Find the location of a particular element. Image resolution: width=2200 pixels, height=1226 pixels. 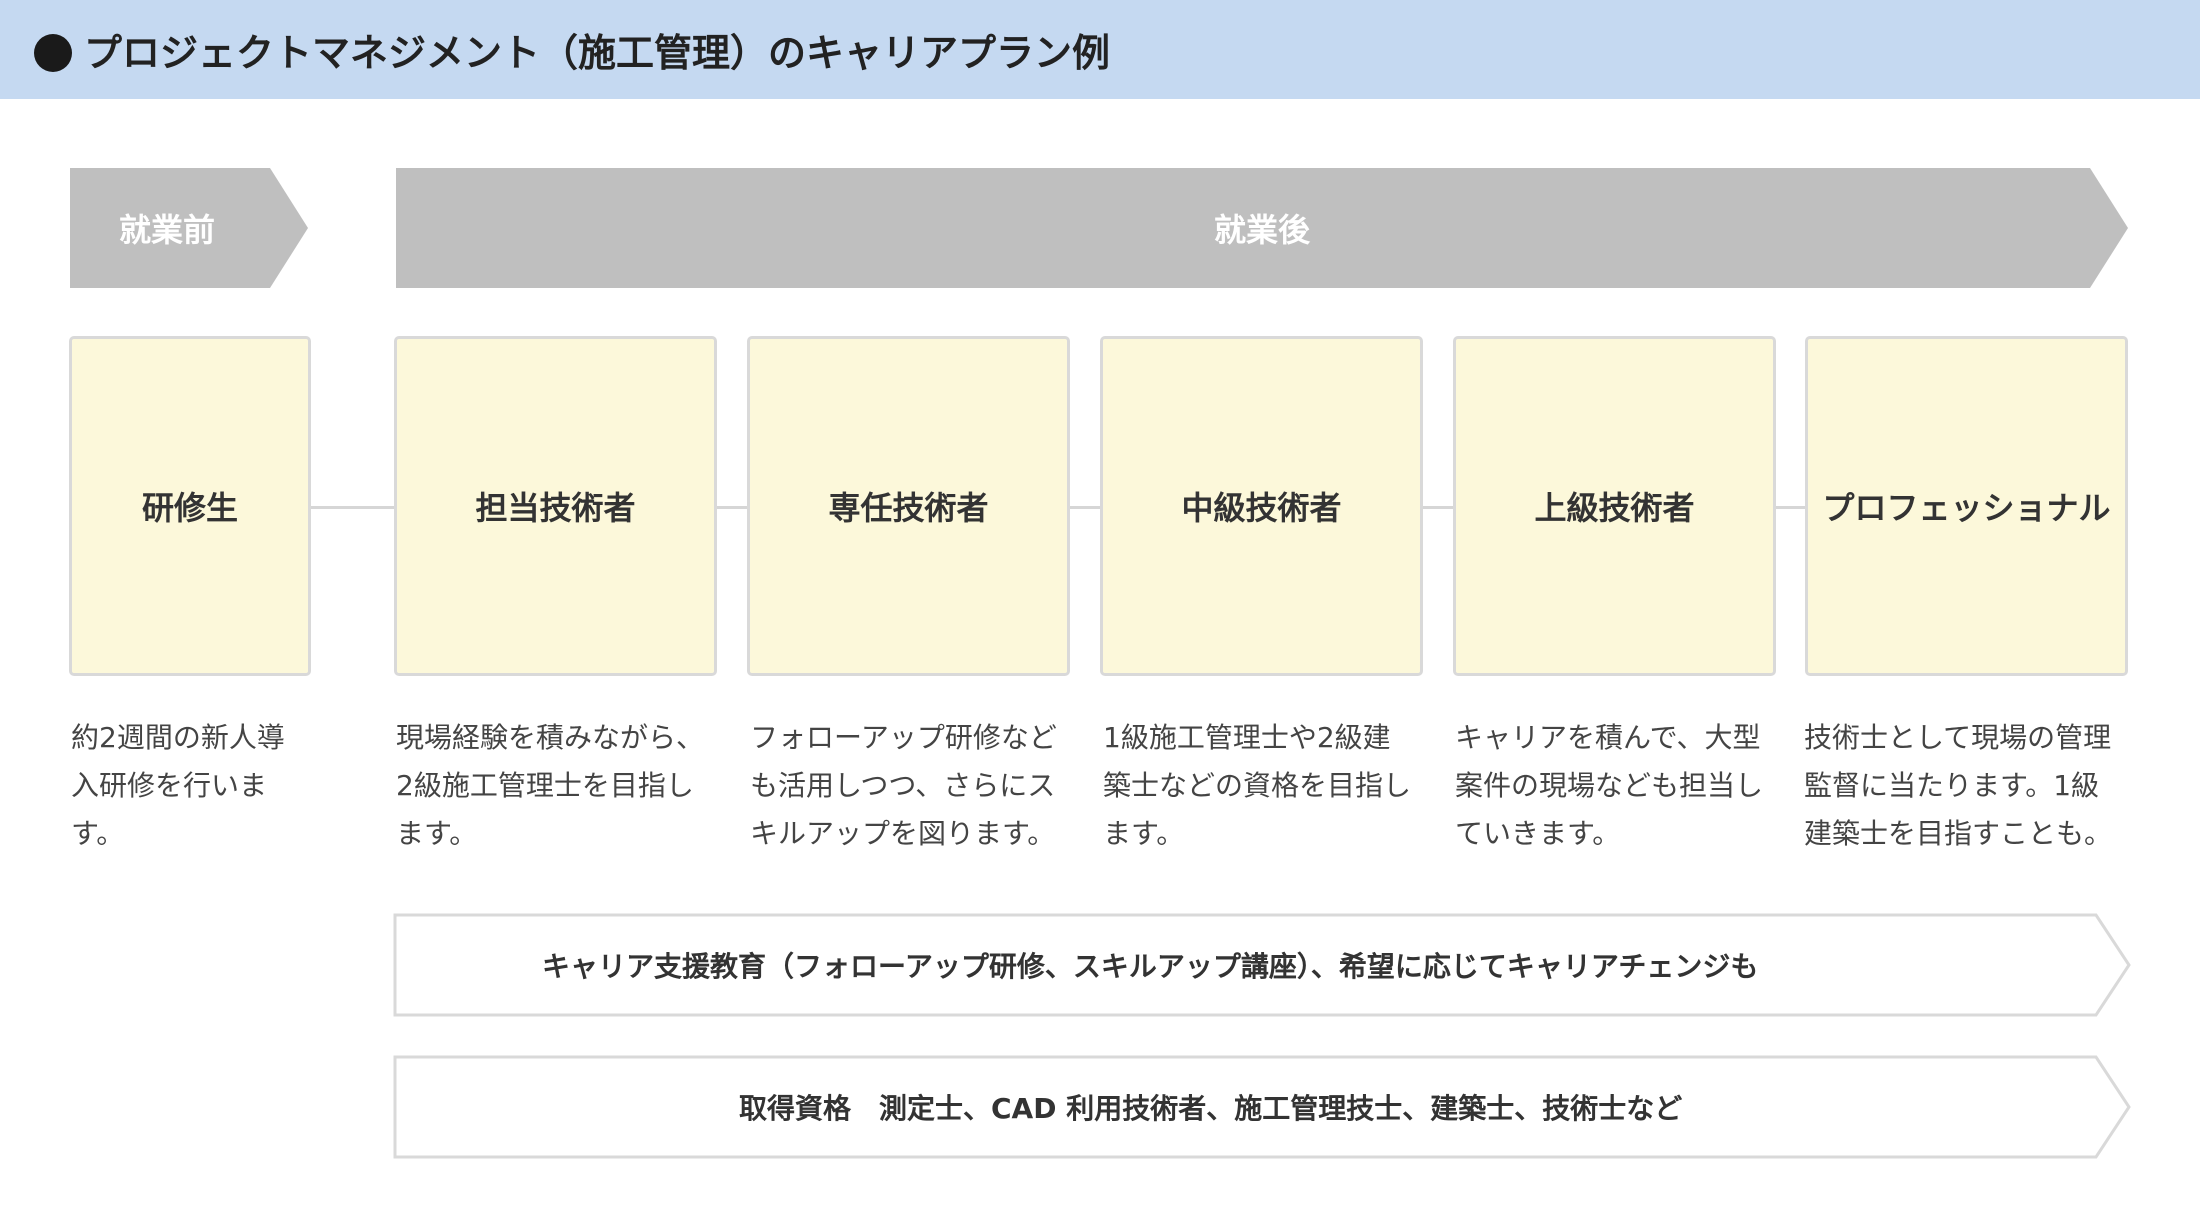

stage-title: 担当技術者 is located at coordinates (555, 508).